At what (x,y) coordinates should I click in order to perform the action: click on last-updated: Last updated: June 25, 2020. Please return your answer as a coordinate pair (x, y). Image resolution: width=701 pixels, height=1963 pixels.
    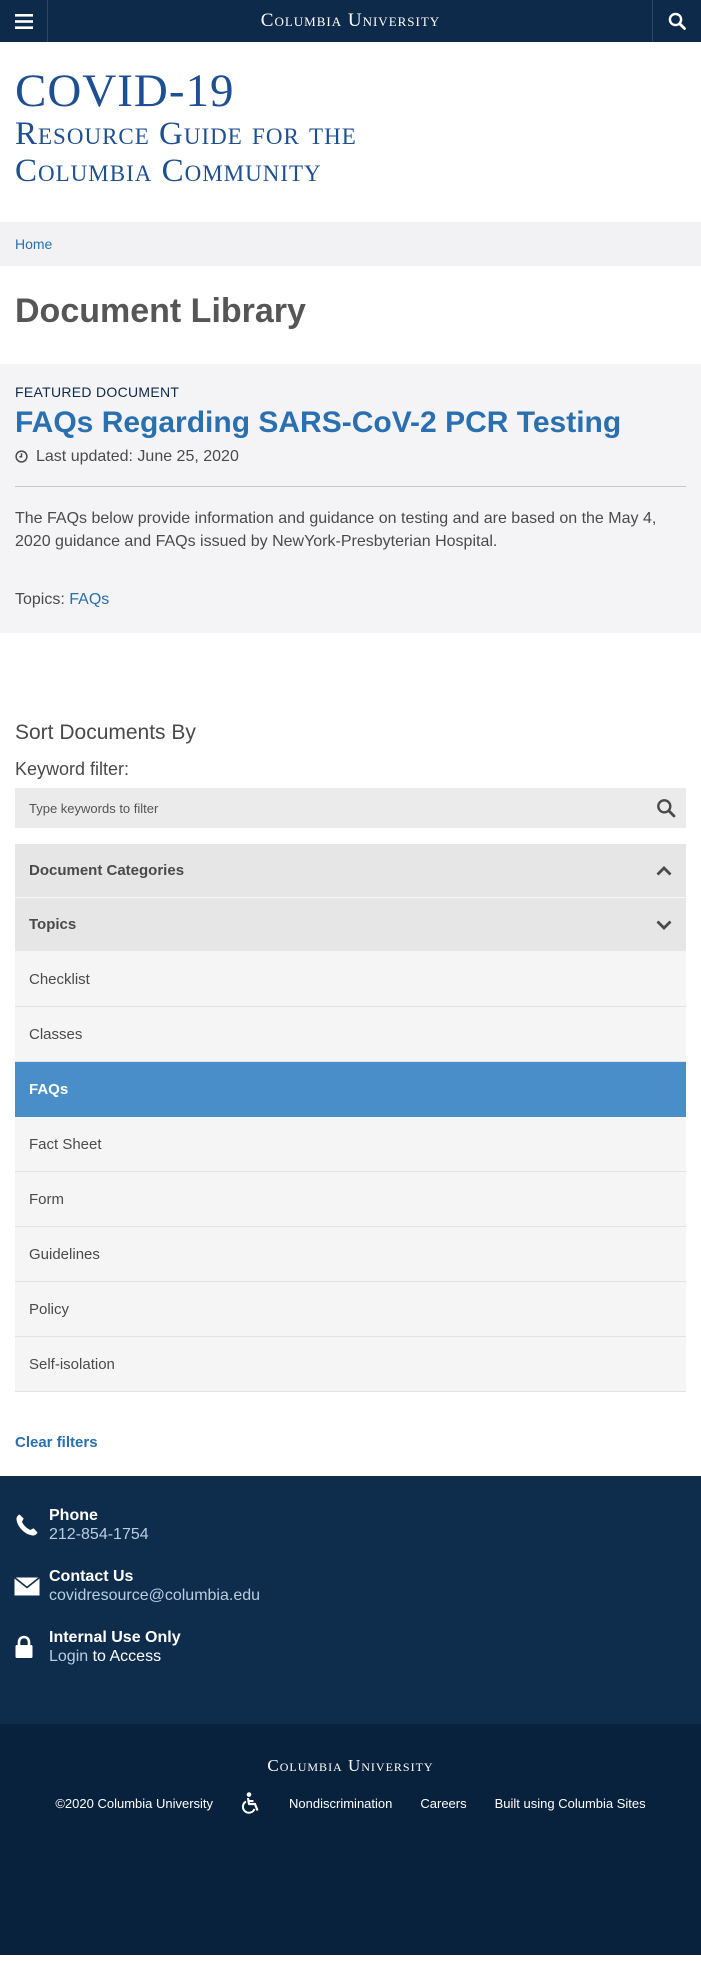
    Looking at the image, I should click on (350, 457).